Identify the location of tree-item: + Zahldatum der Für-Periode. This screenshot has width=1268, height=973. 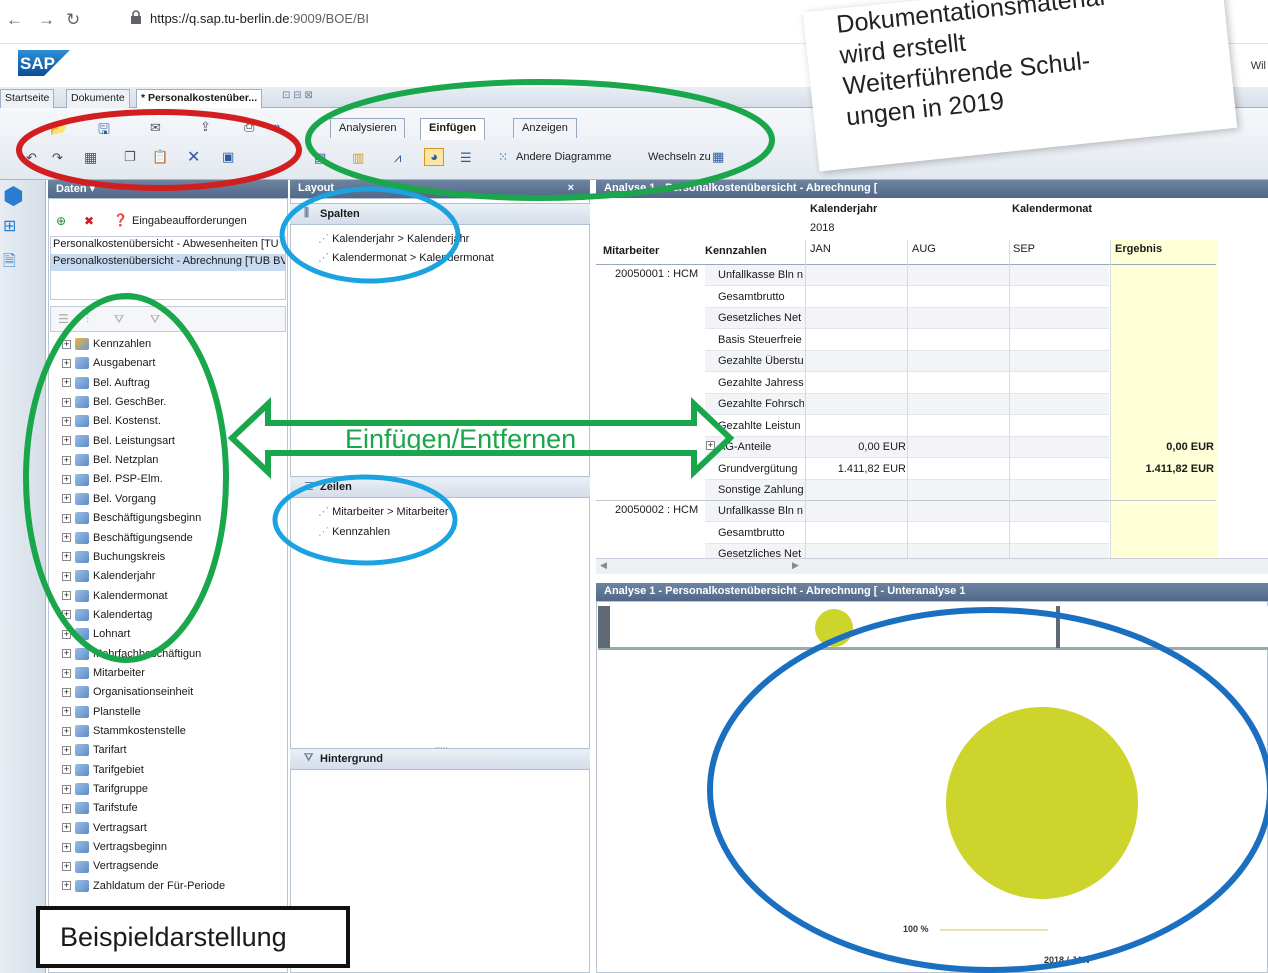
(143, 886).